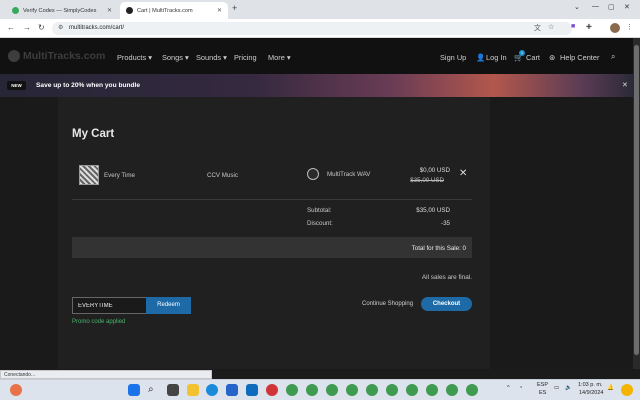 The width and height of the screenshot is (640, 400). What do you see at coordinates (433, 210) in the screenshot?
I see `subtotal-value: $35,00 USD` at bounding box center [433, 210].